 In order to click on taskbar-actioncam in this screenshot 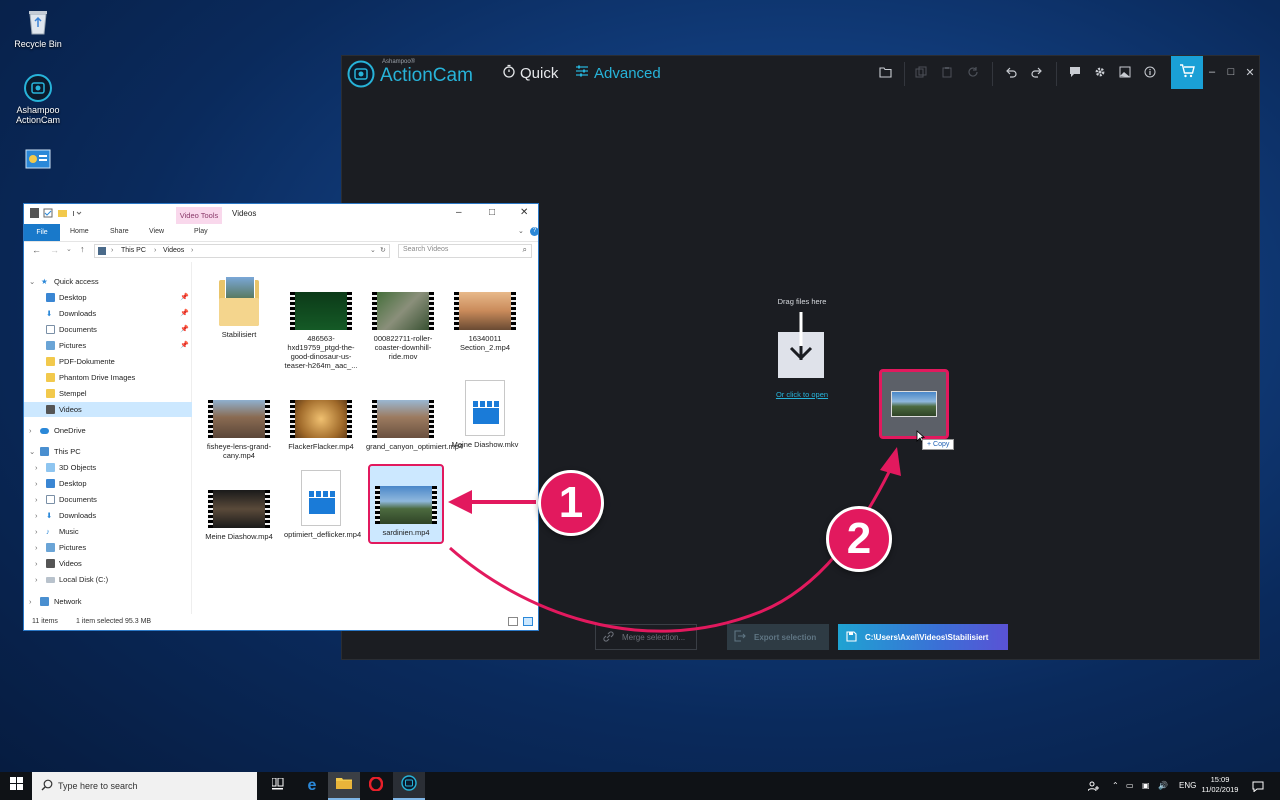, I will do `click(409, 786)`.